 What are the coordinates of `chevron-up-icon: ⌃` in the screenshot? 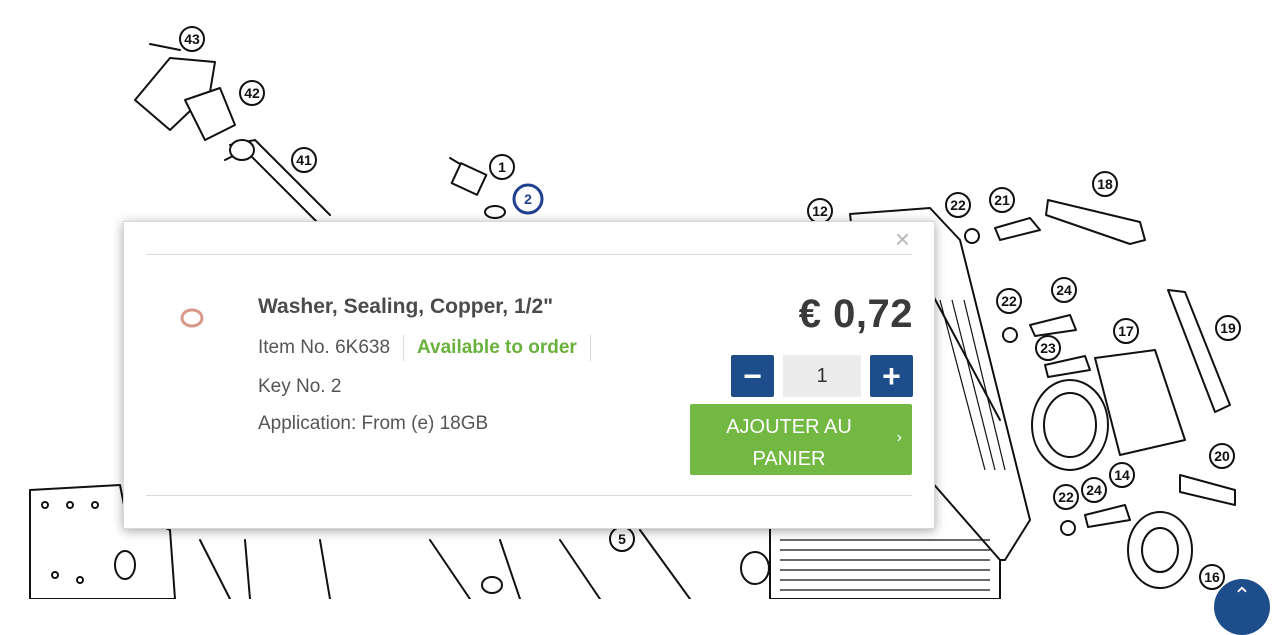 It's located at (1242, 595).